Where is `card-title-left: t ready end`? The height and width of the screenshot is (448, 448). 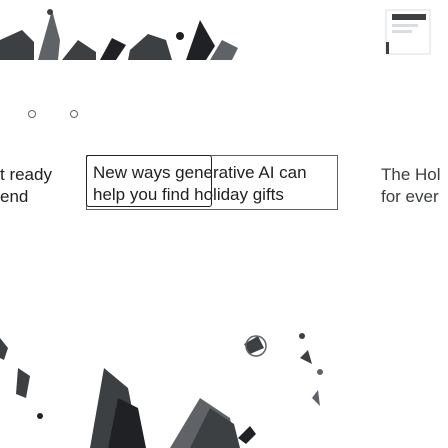
card-title-left: t ready end is located at coordinates (38, 186).